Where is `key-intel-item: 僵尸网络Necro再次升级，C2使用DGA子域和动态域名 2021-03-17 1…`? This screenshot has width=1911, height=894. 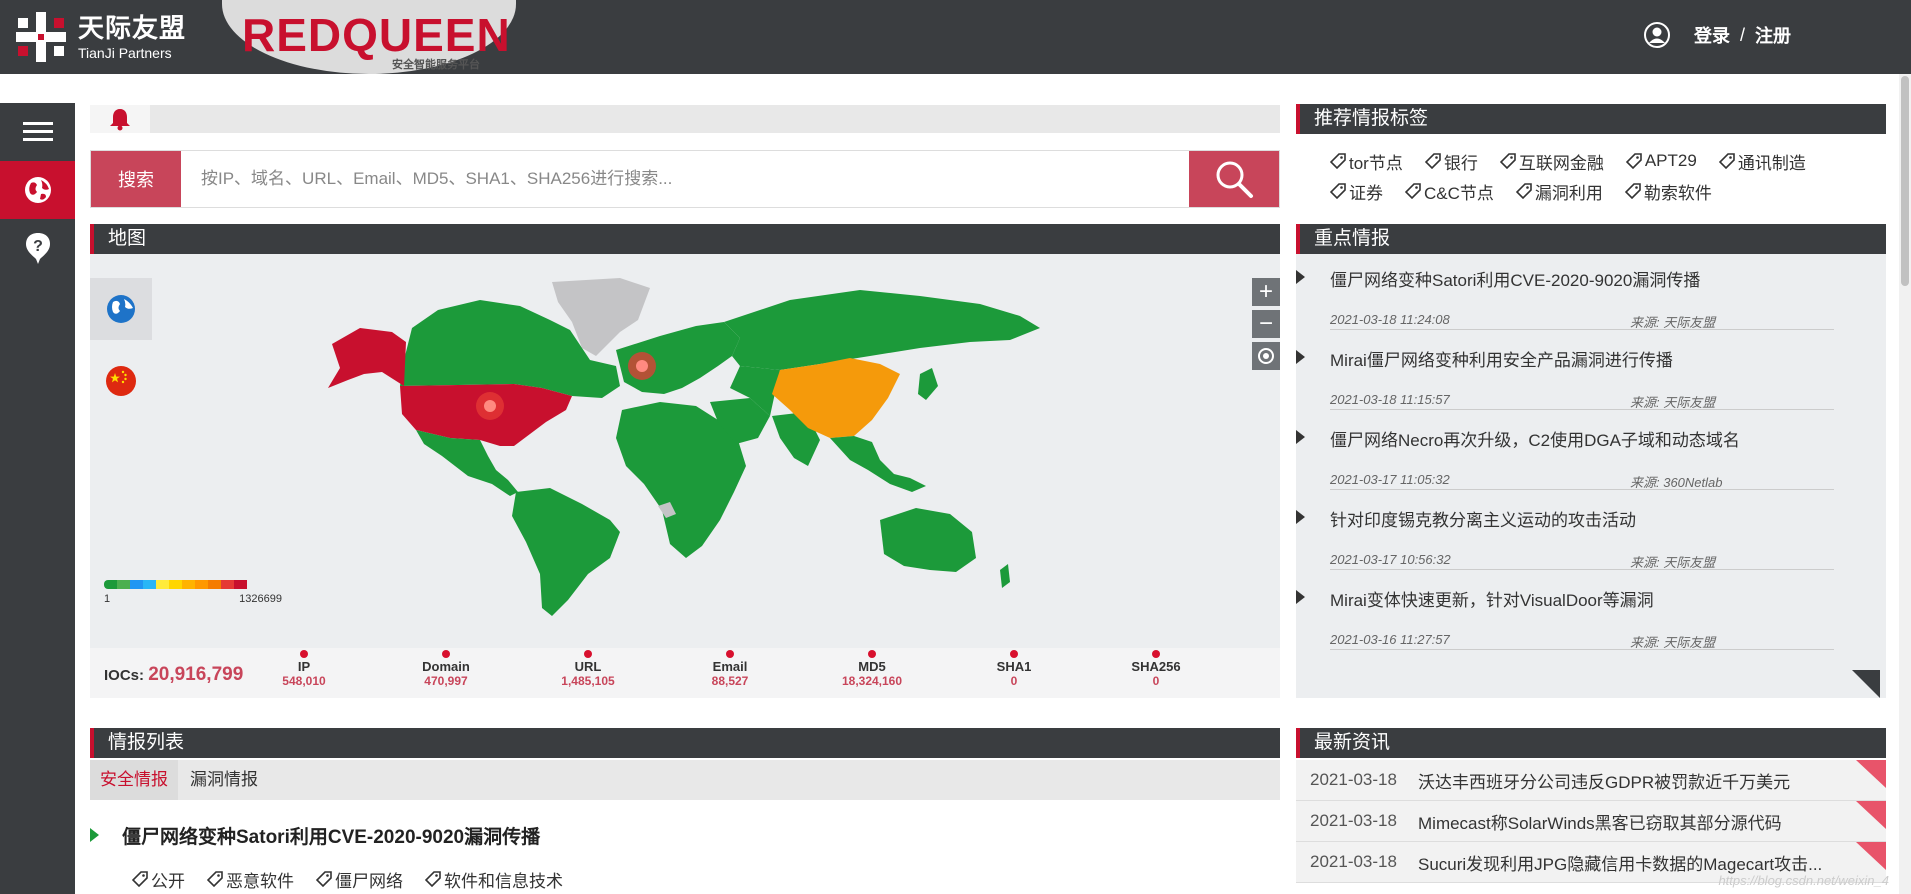 key-intel-item: 僵尸网络Necro再次升级，C2使用DGA子域和动态域名 2021-03-17 1… is located at coordinates (1576, 461).